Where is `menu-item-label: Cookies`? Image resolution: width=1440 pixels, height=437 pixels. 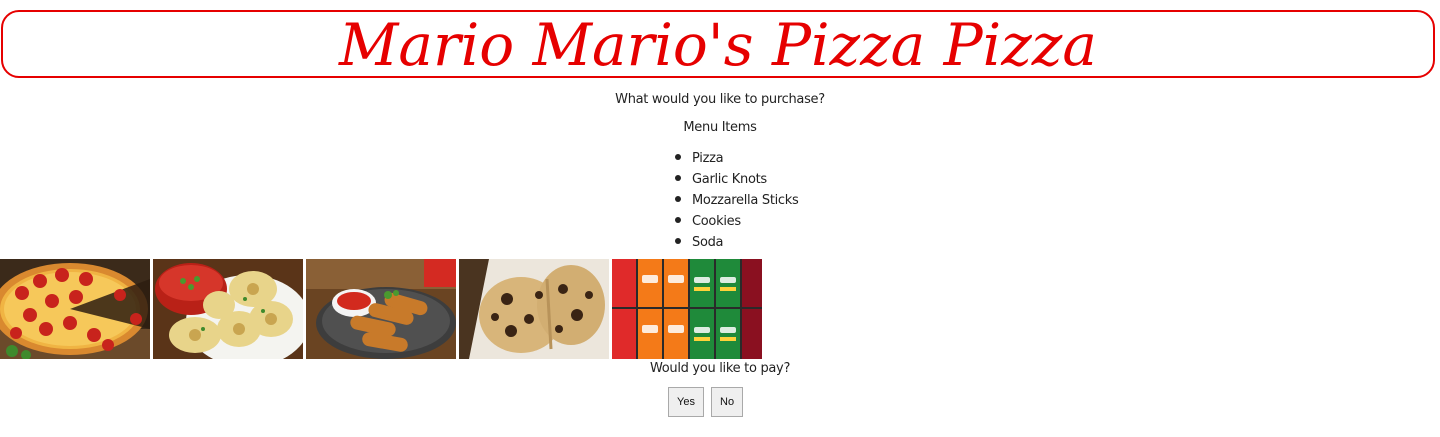
menu-item-label: Cookies is located at coordinates (716, 221).